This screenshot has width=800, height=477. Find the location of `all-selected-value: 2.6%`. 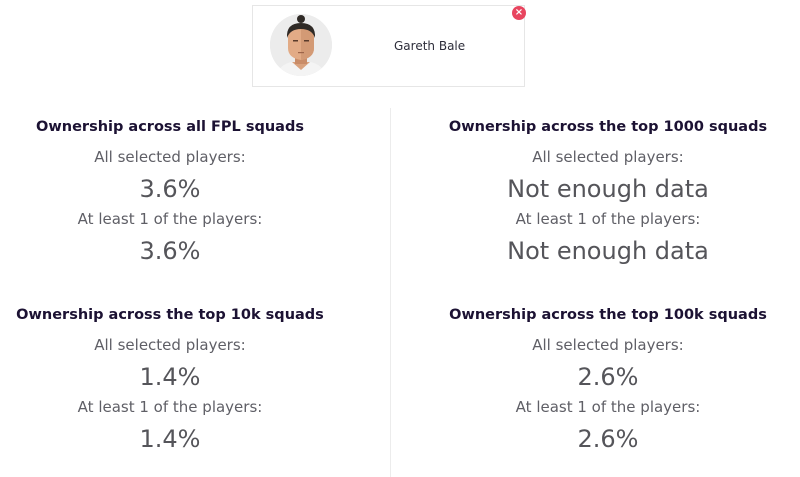

all-selected-value: 2.6% is located at coordinates (608, 377).